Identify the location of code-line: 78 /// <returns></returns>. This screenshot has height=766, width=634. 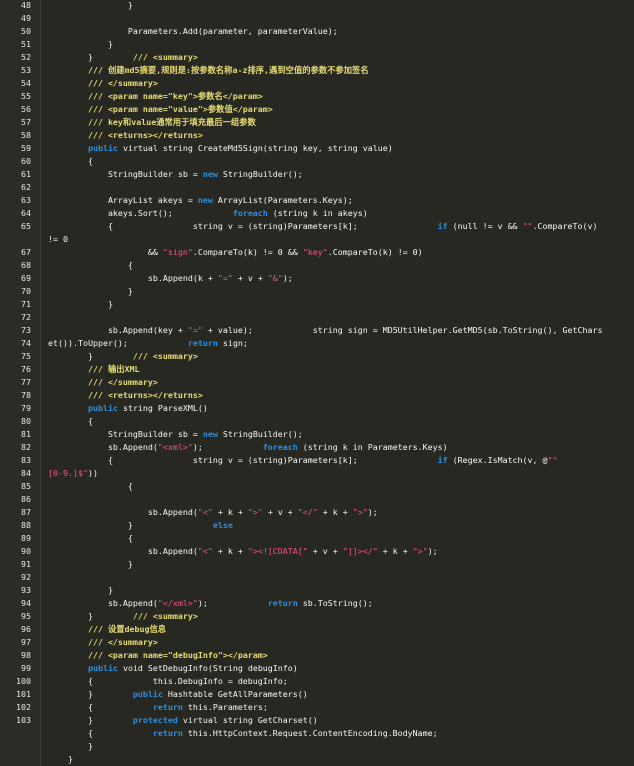
(317, 395).